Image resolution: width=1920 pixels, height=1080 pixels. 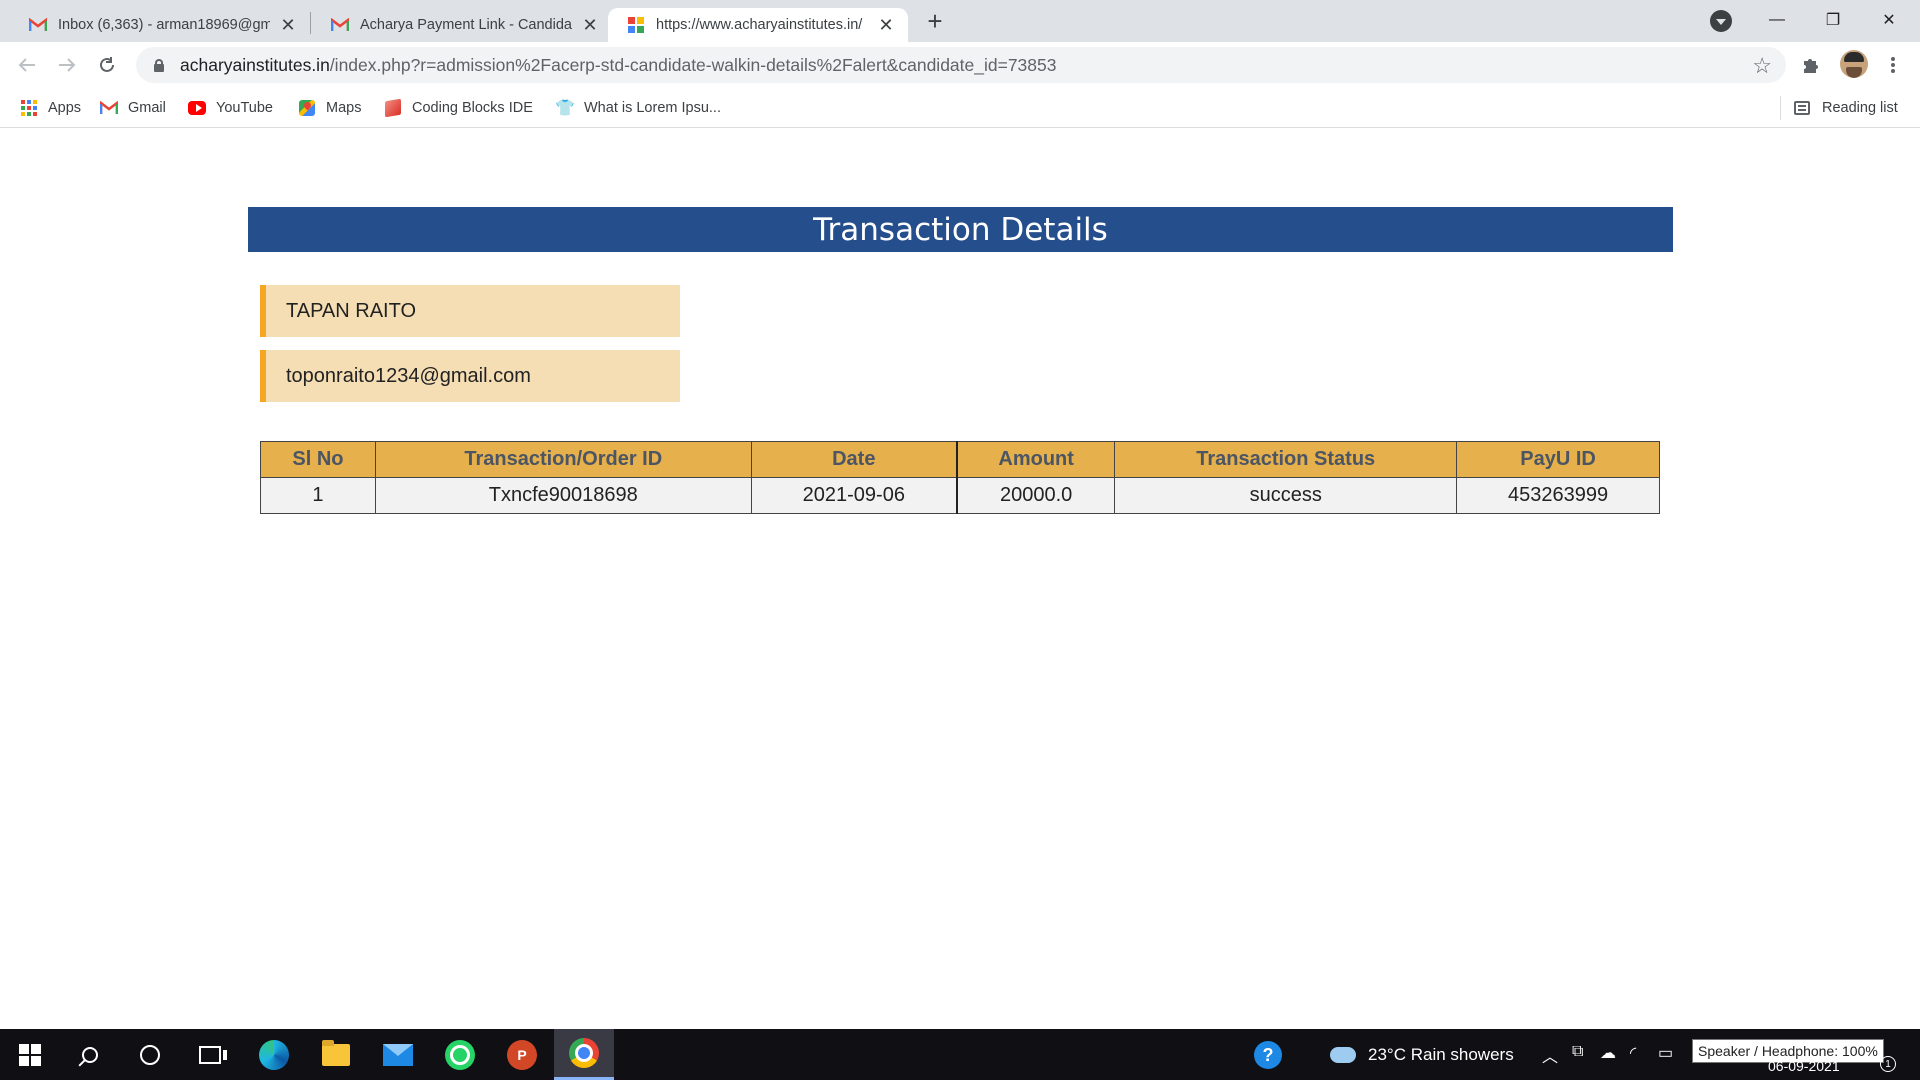 I want to click on tab-acharya: https://www.acharyainstitutes.in/ ✕, so click(x=758, y=25).